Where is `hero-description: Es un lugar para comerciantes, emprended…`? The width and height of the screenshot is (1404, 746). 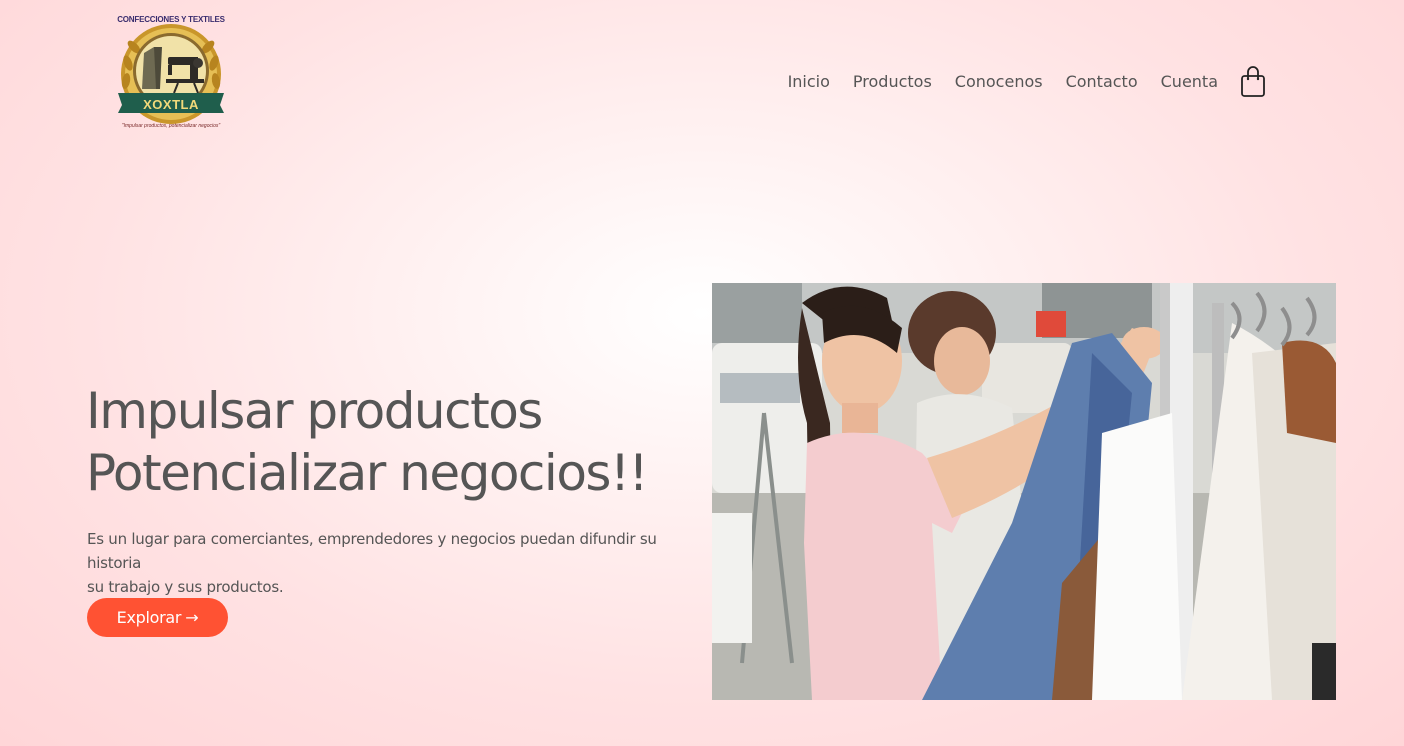
hero-description: Es un lugar para comerciantes, emprended… is located at coordinates (385, 563).